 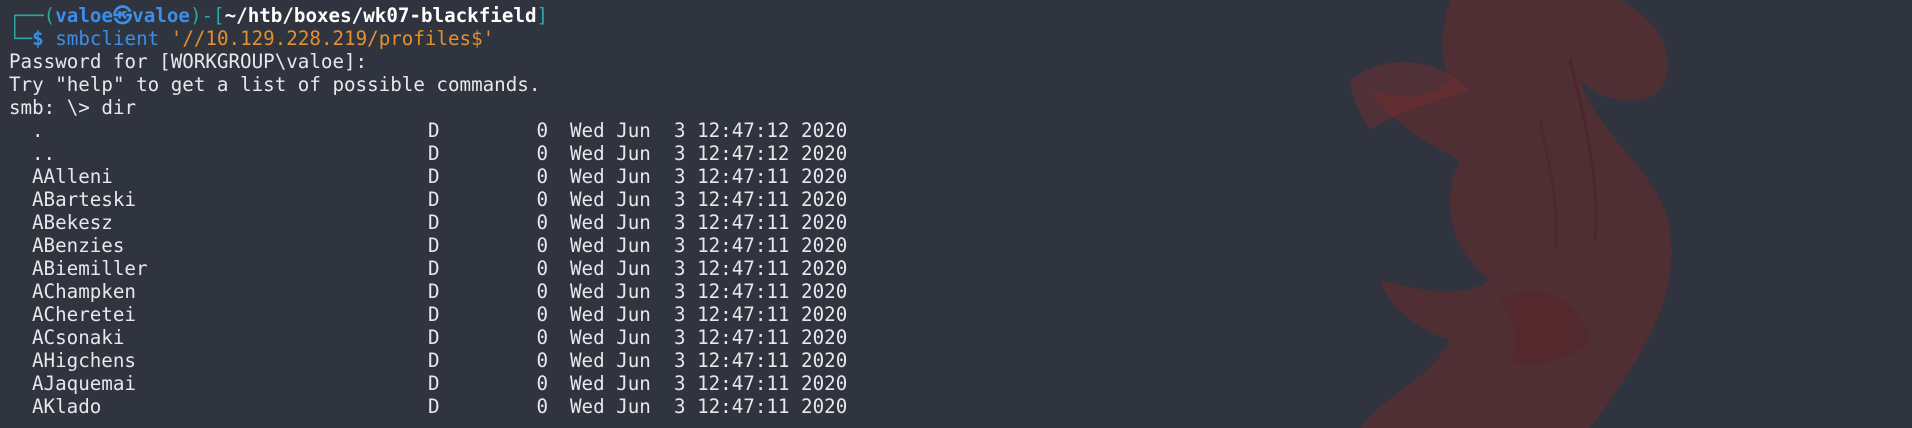 I want to click on entry-name: .., so click(x=44, y=153).